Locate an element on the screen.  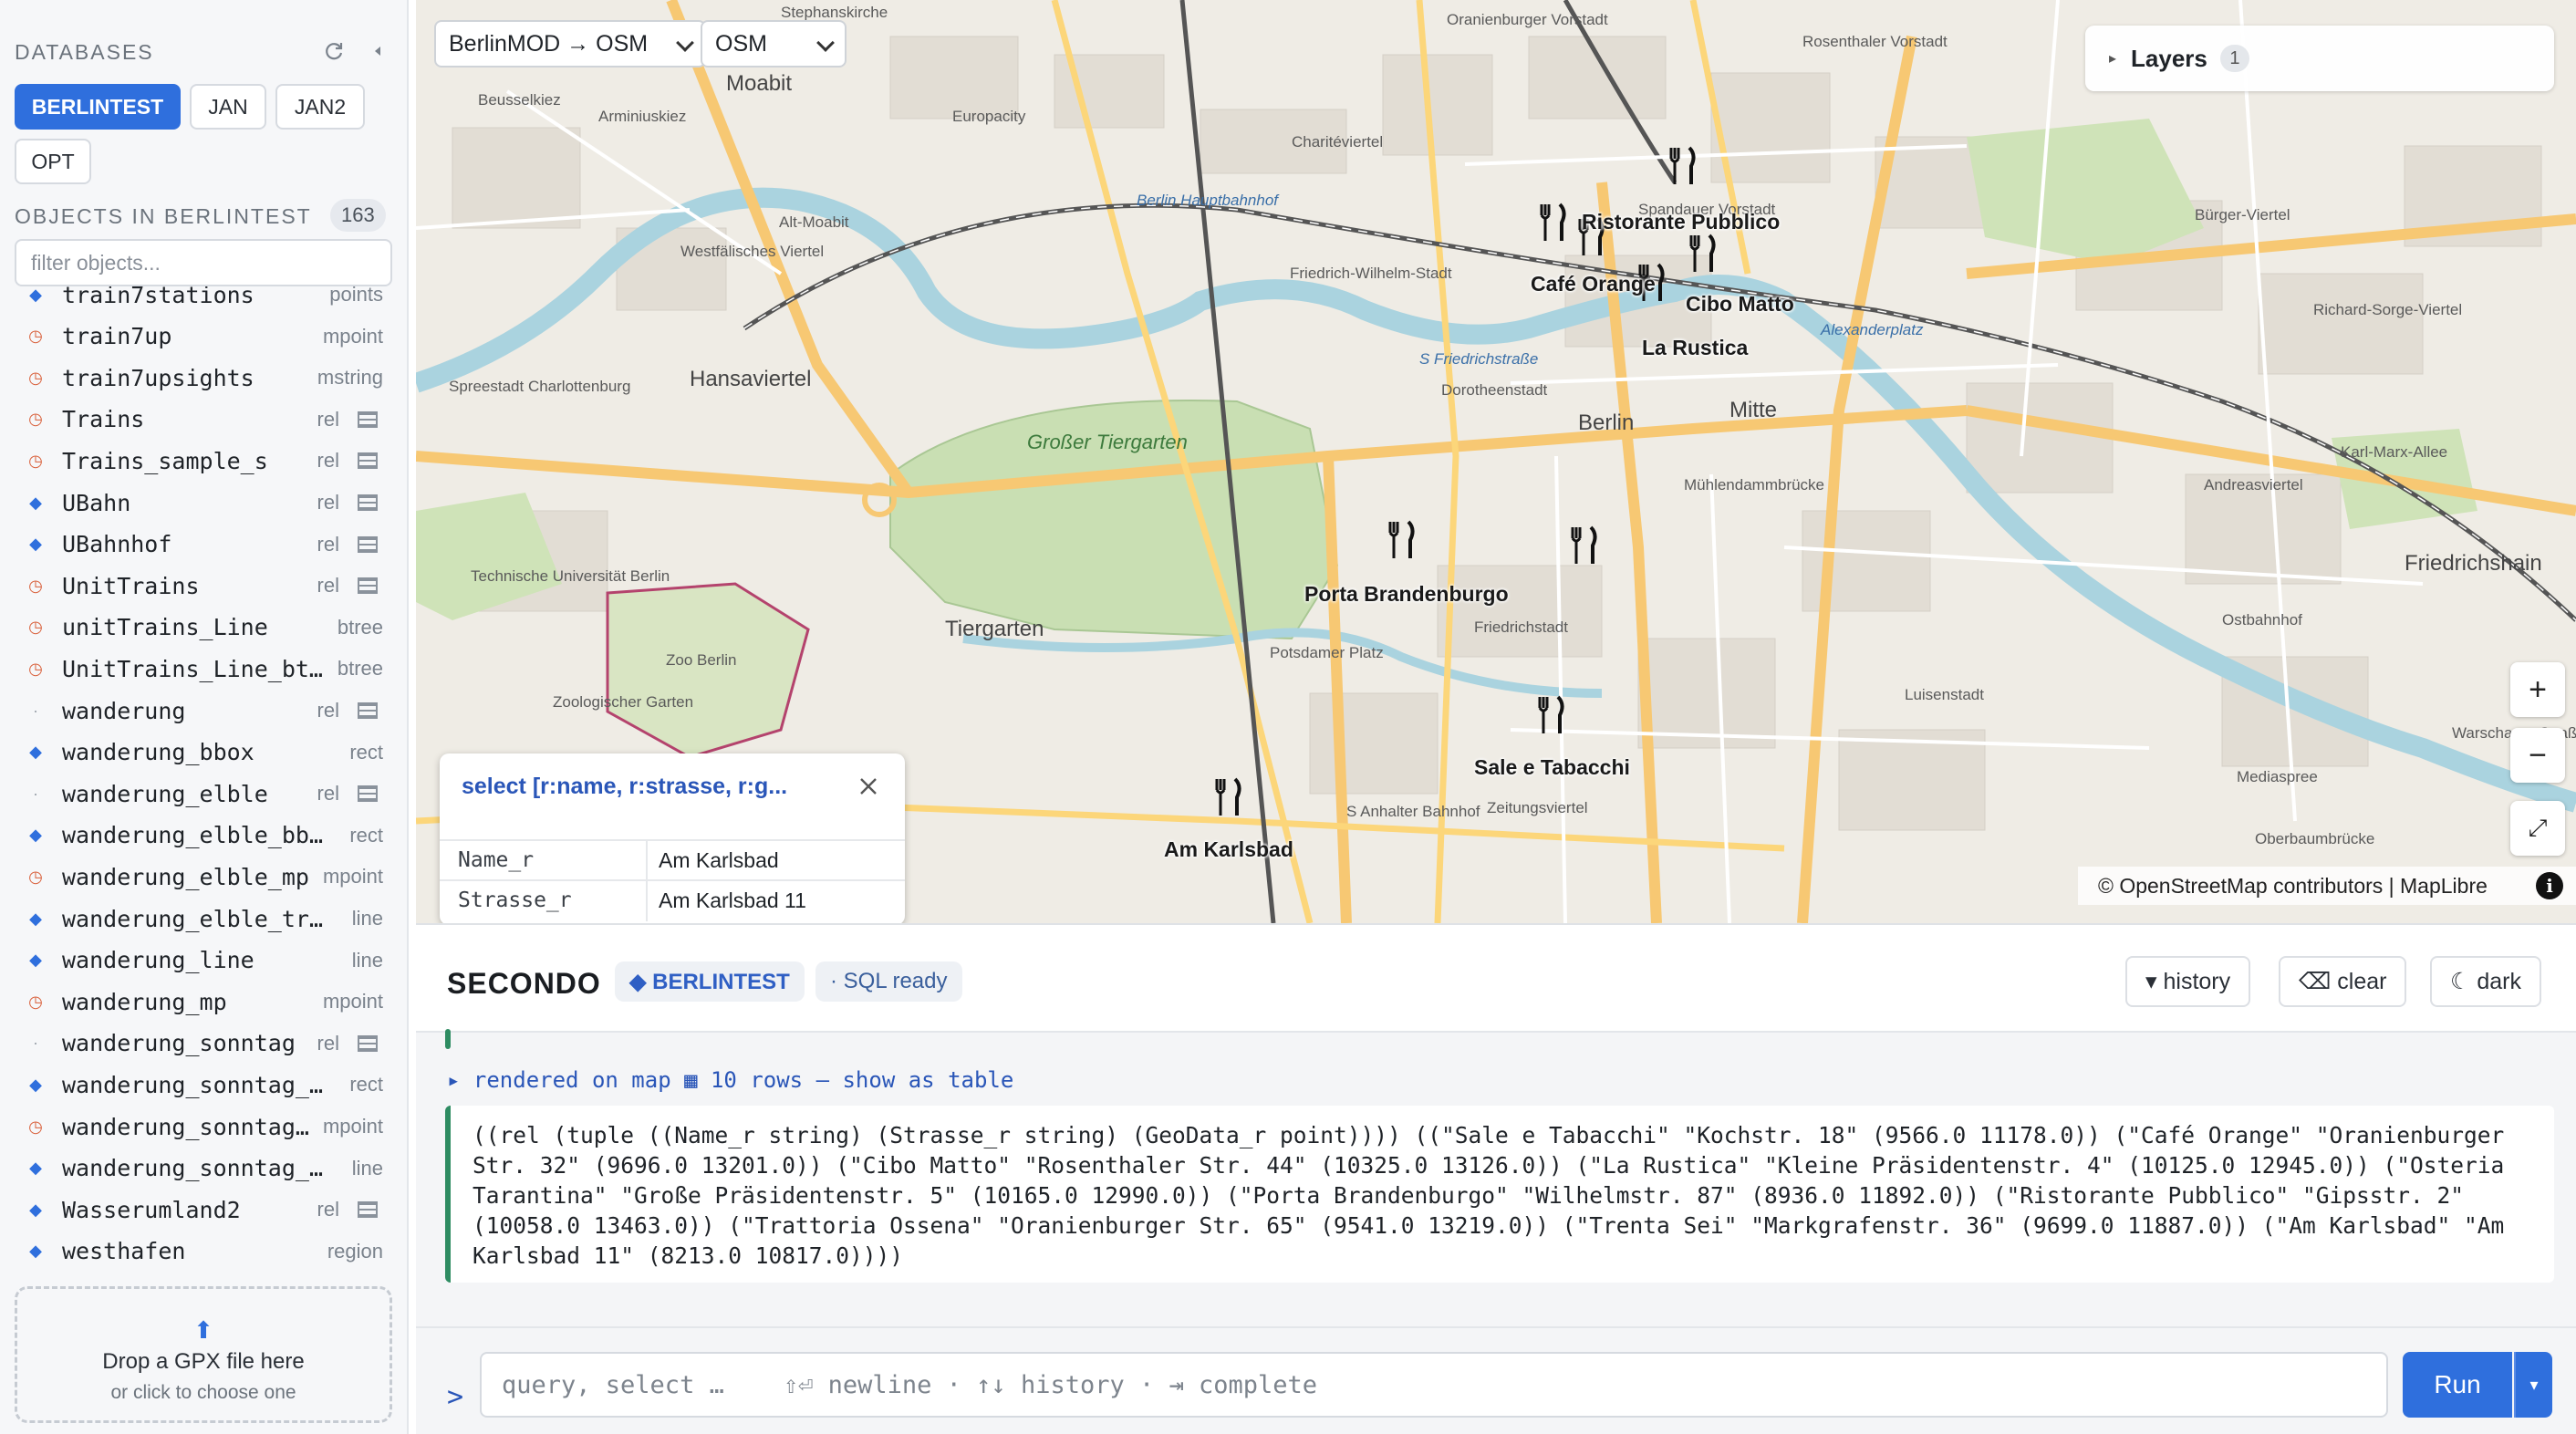
object-list-item: ◷ Trains rel is located at coordinates (203, 420).